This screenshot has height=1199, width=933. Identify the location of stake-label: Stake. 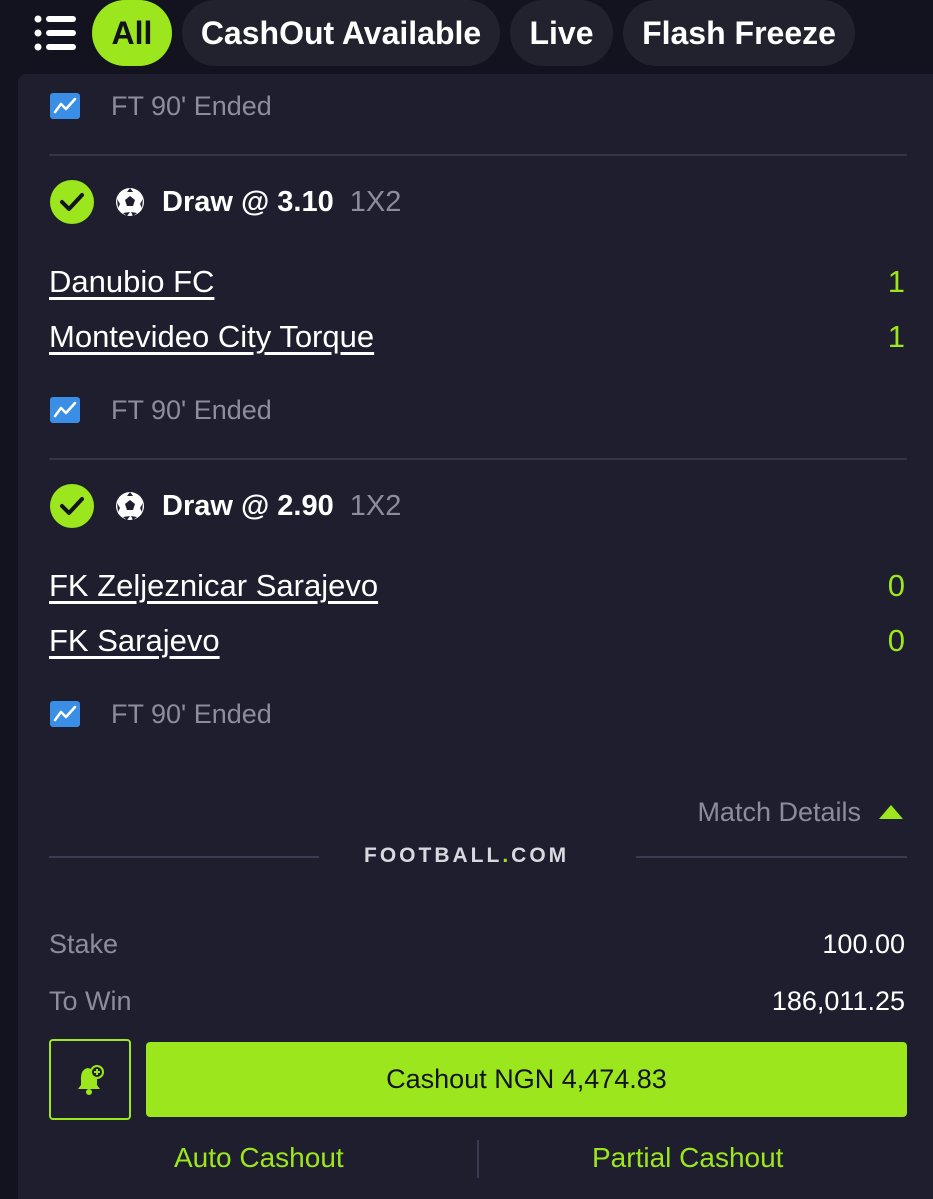
(84, 944).